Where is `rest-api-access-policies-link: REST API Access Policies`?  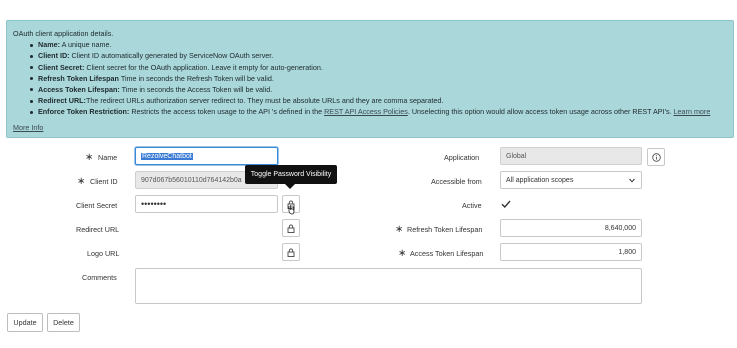 rest-api-access-policies-link: REST API Access Policies is located at coordinates (366, 111).